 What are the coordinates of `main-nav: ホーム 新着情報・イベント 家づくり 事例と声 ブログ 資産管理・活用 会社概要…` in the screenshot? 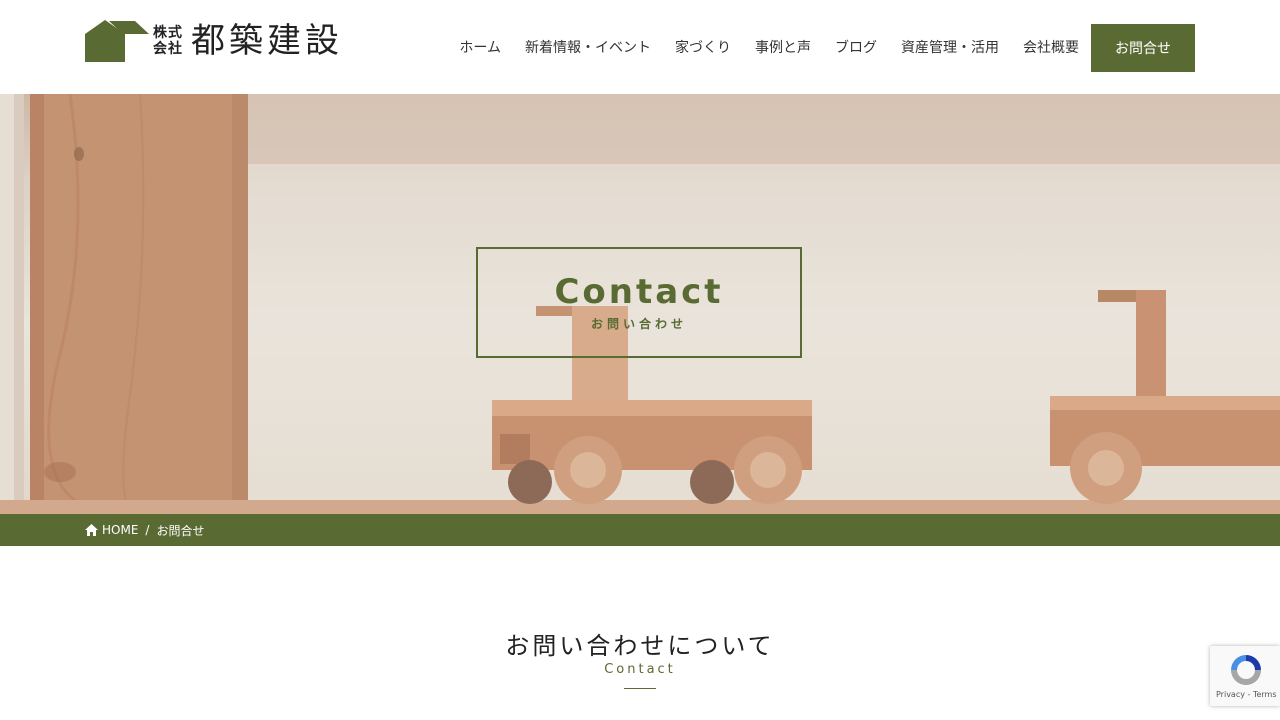 It's located at (827, 48).